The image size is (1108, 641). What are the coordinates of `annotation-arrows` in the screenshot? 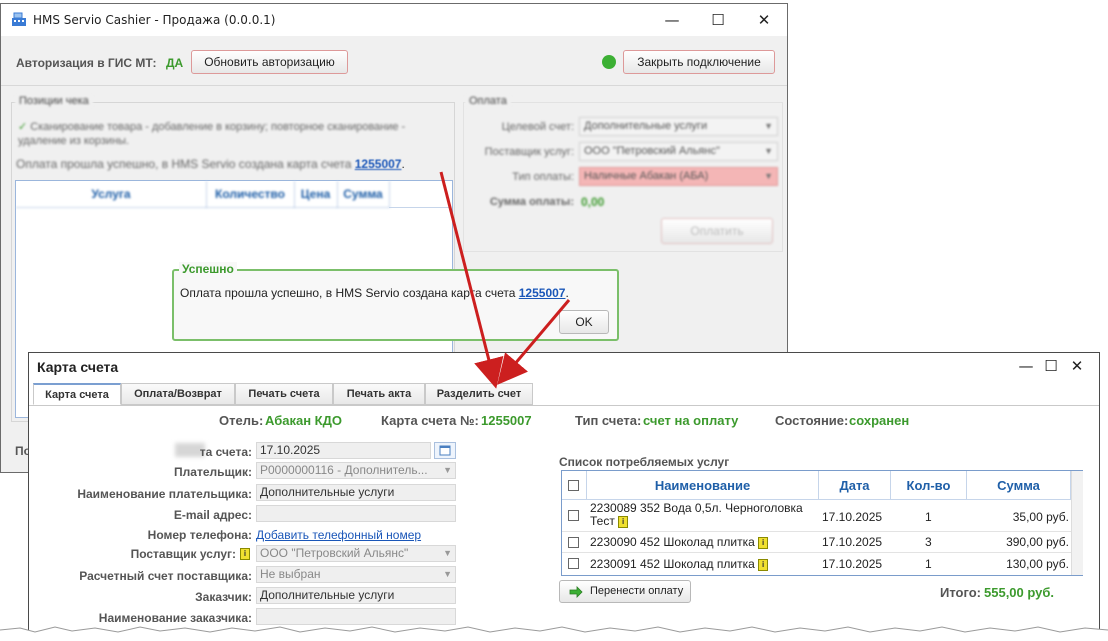 It's located at (505, 280).